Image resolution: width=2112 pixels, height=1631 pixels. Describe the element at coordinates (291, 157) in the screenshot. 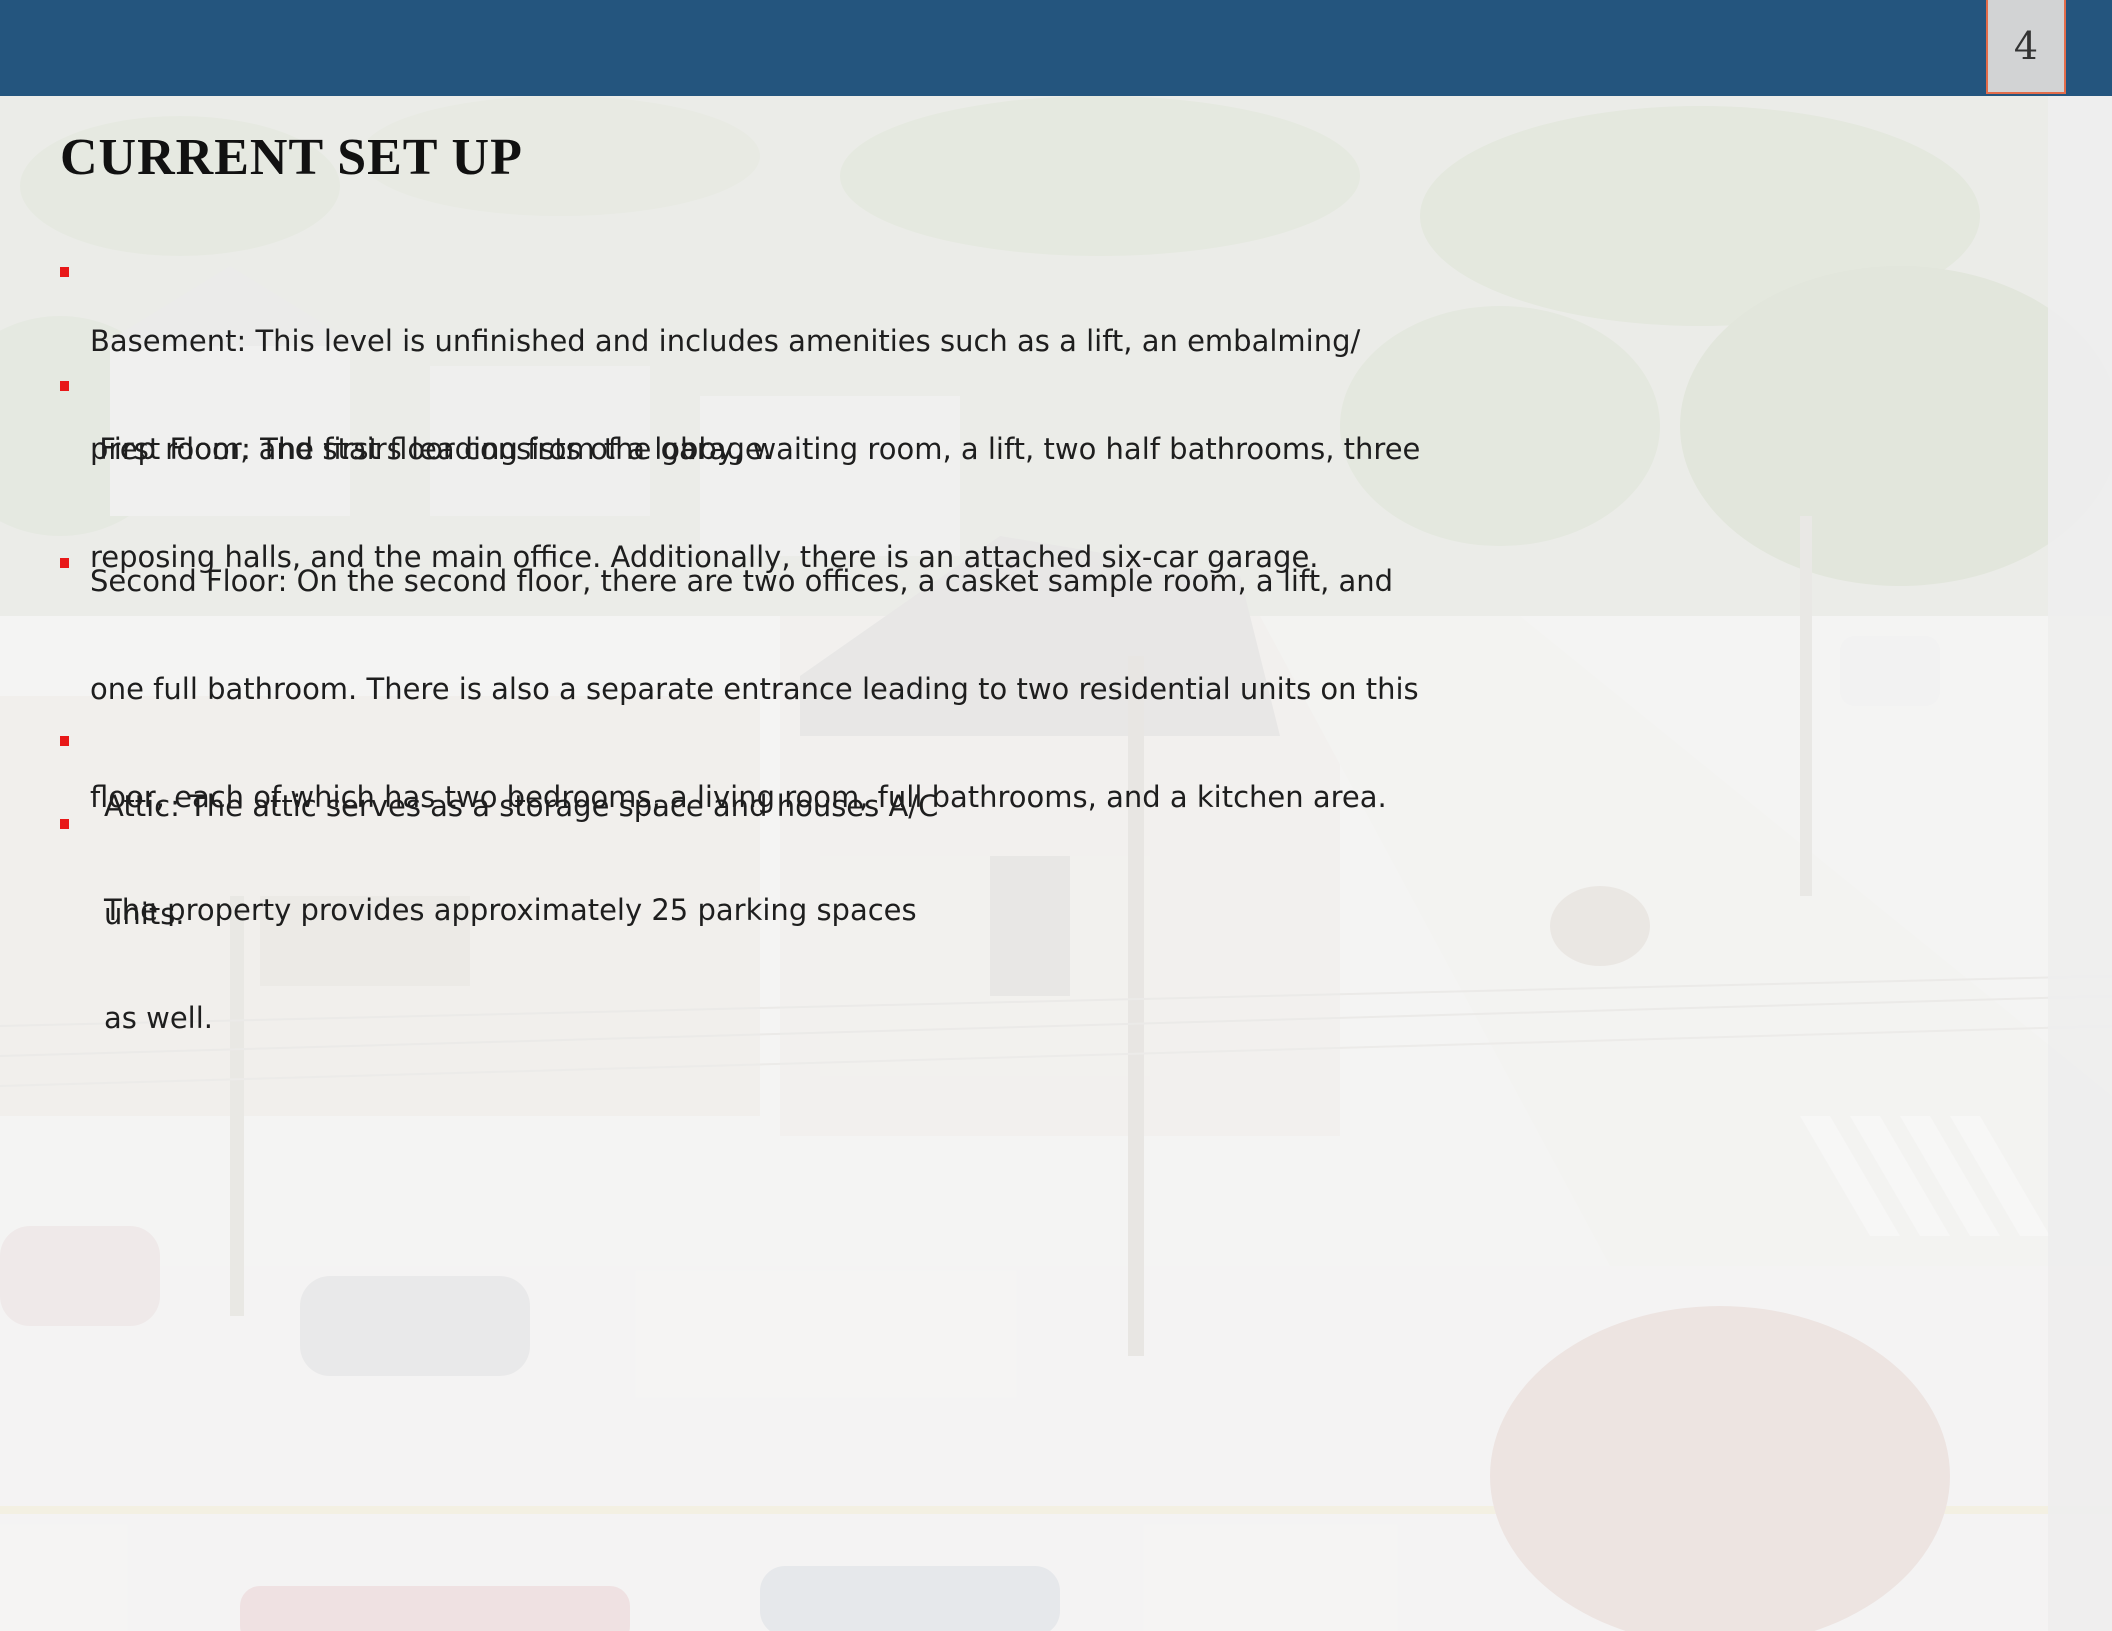

I see `page-title: CURRENT SET UP` at that location.